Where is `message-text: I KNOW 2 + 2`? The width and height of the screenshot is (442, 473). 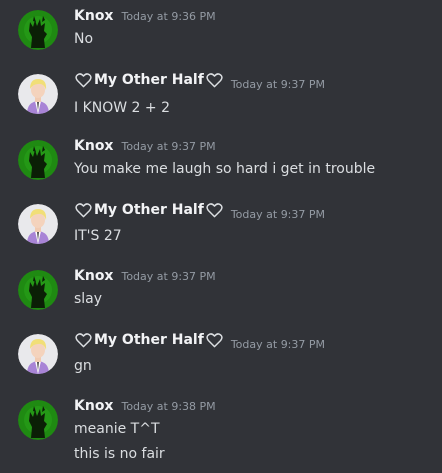
message-text: I KNOW 2 + 2 is located at coordinates (122, 108).